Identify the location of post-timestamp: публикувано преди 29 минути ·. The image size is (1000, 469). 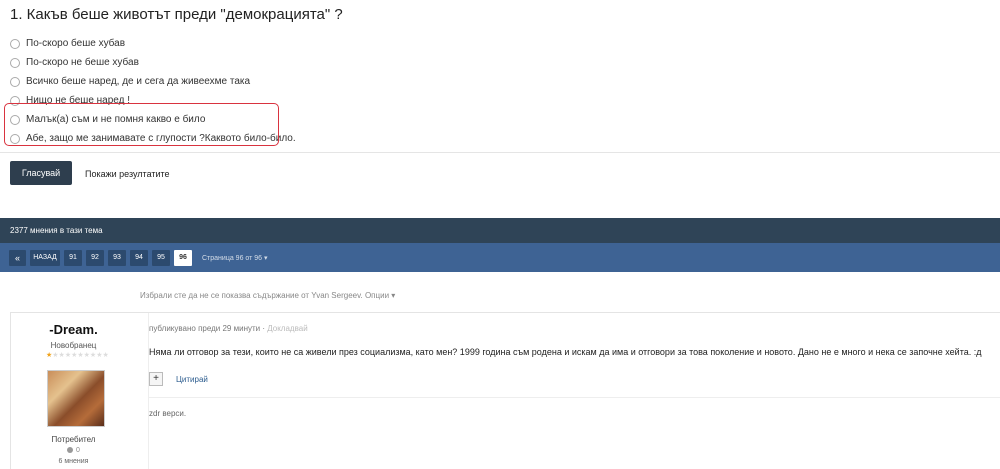
(207, 328).